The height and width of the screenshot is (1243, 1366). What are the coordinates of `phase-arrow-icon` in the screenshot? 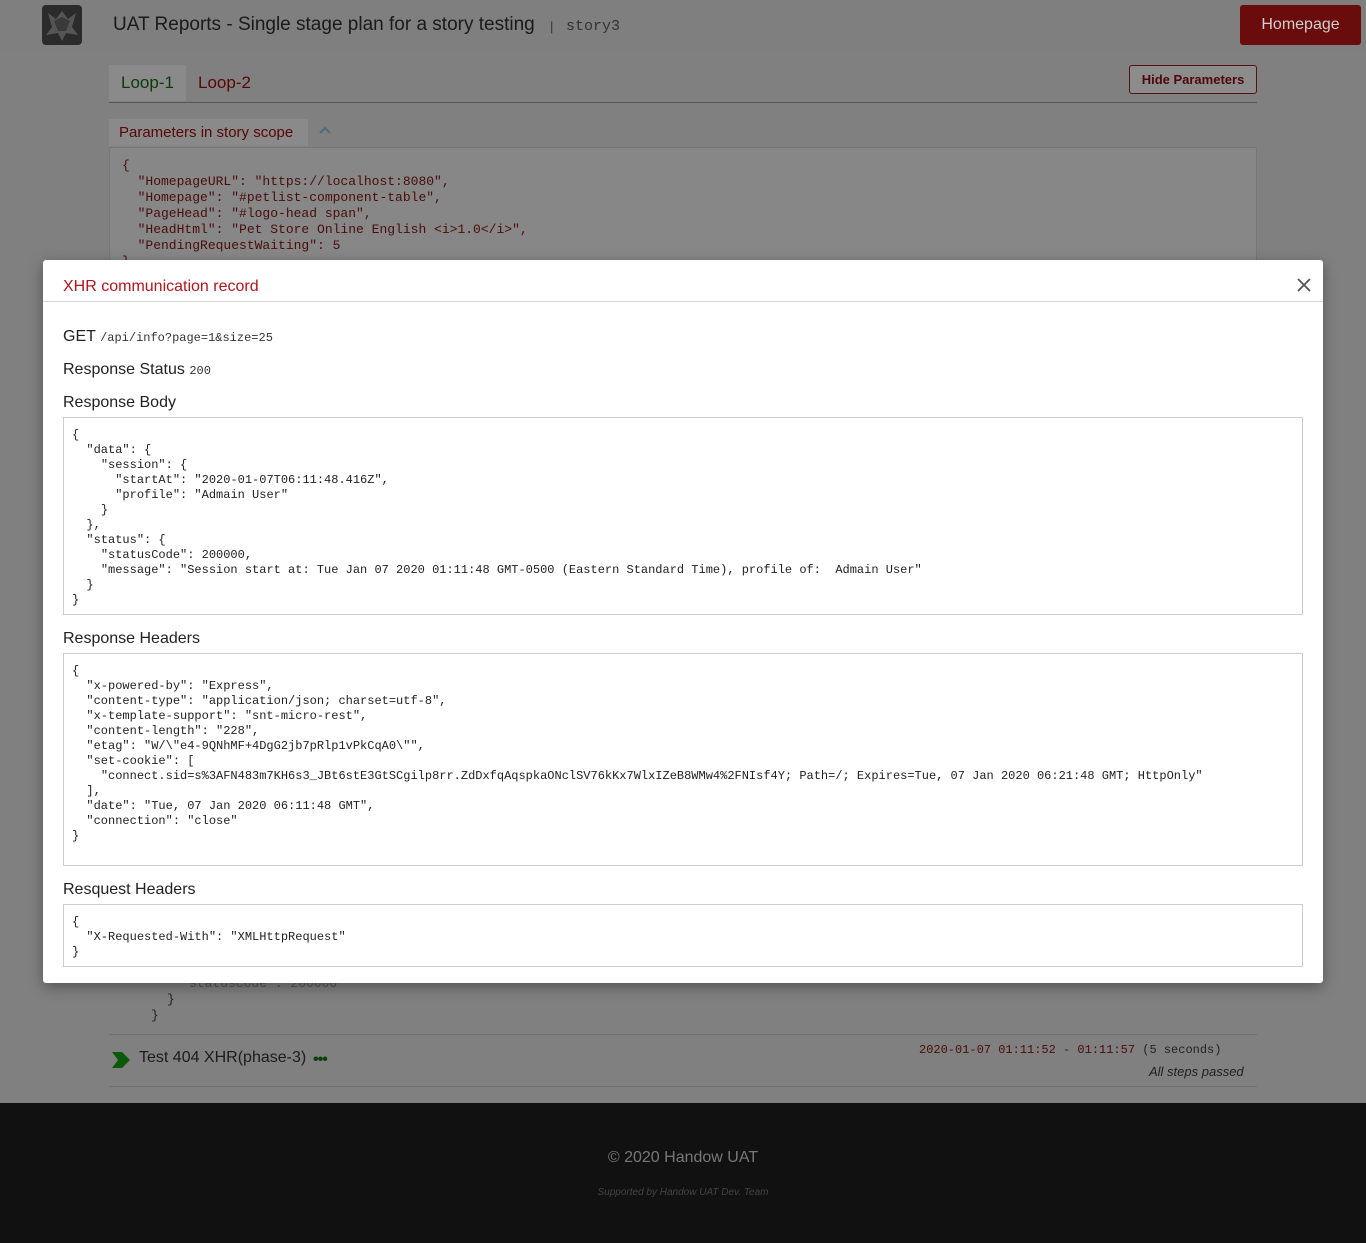 It's located at (121, 1060).